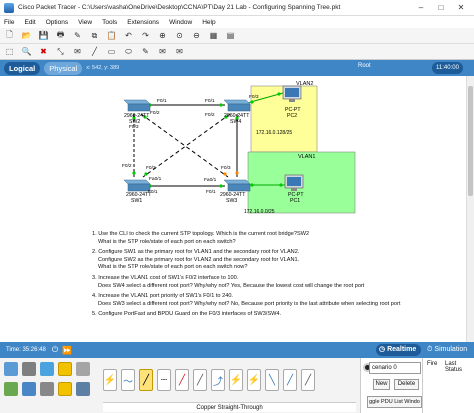 This screenshot has width=474, height=413. What do you see at coordinates (146, 380) in the screenshot?
I see `copper-straight-through-icon: ╱` at bounding box center [146, 380].